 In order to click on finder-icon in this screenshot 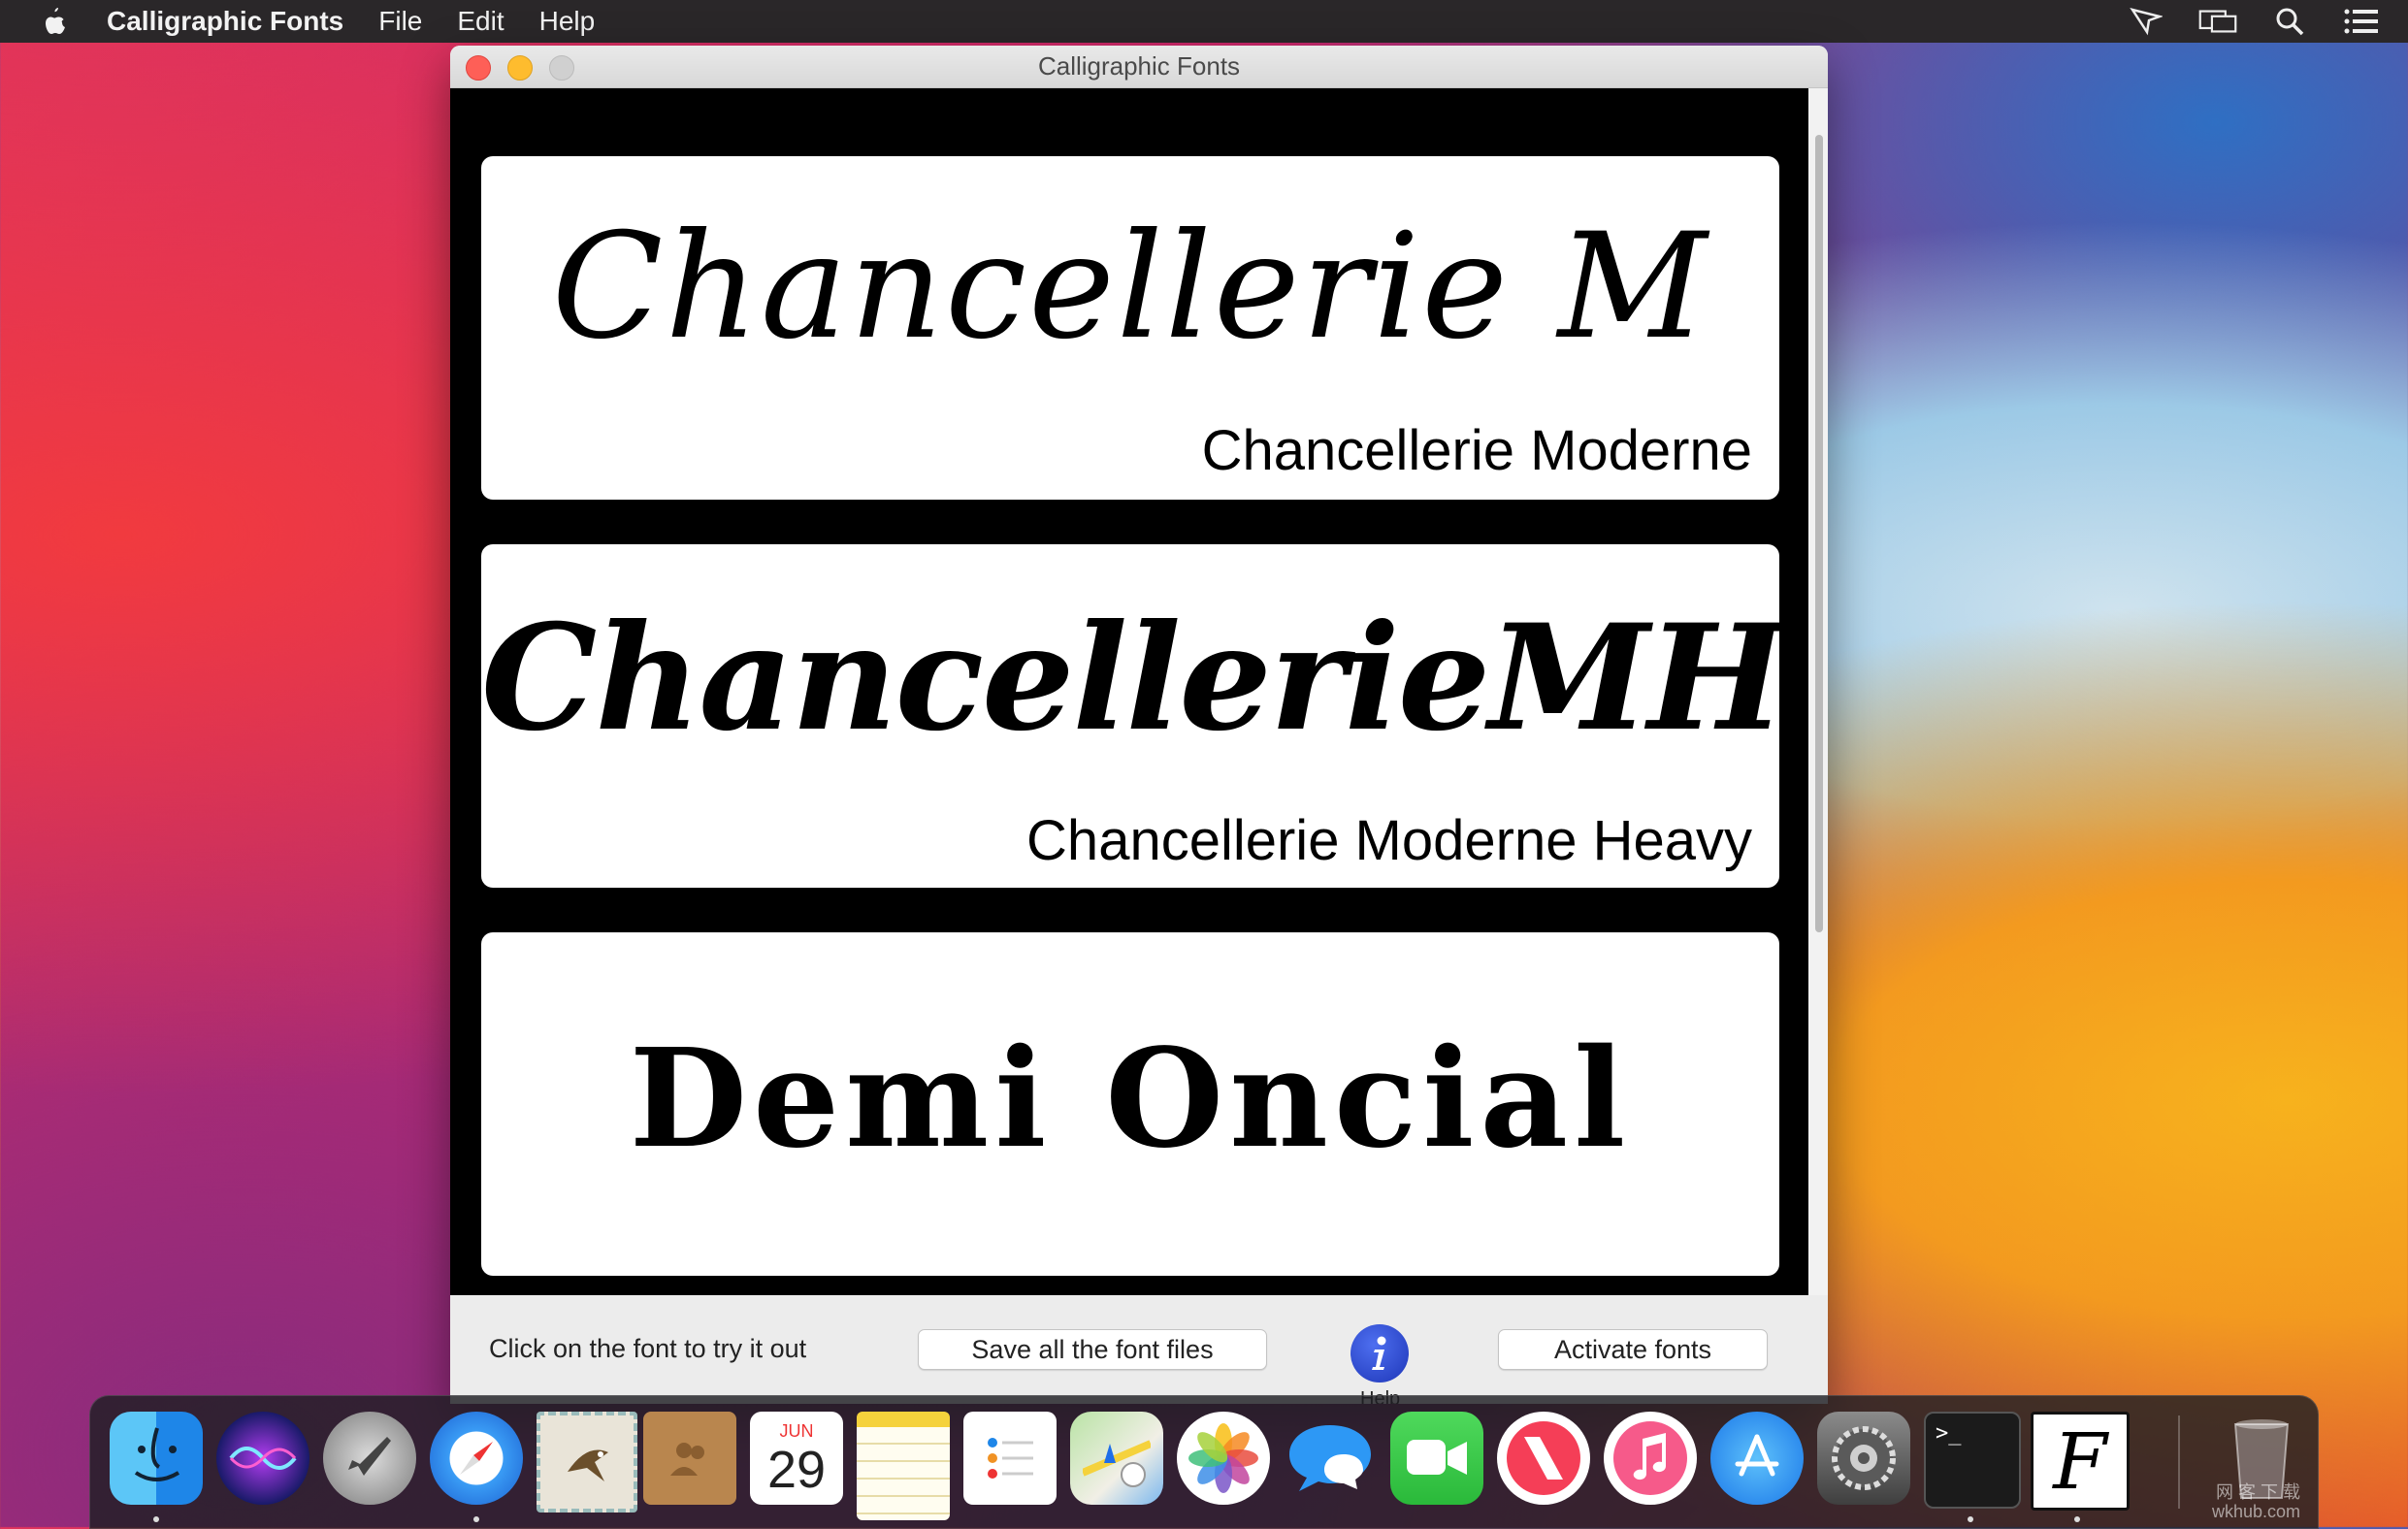, I will do `click(156, 1458)`.